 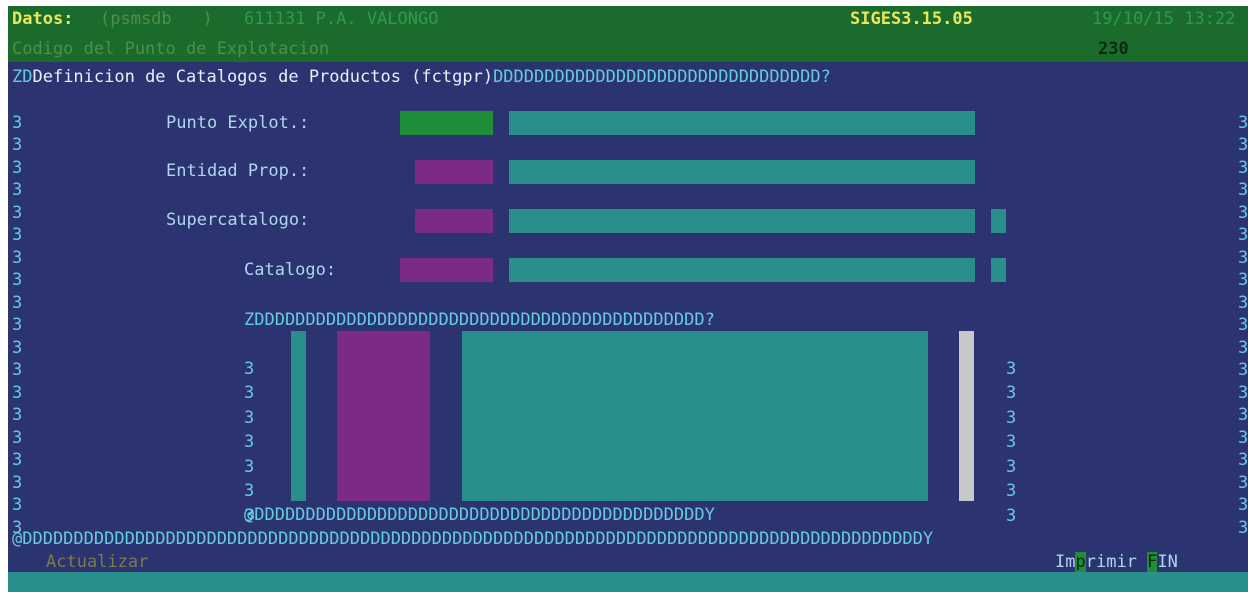 I want to click on punto-explot-code-field, so click(x=446, y=123).